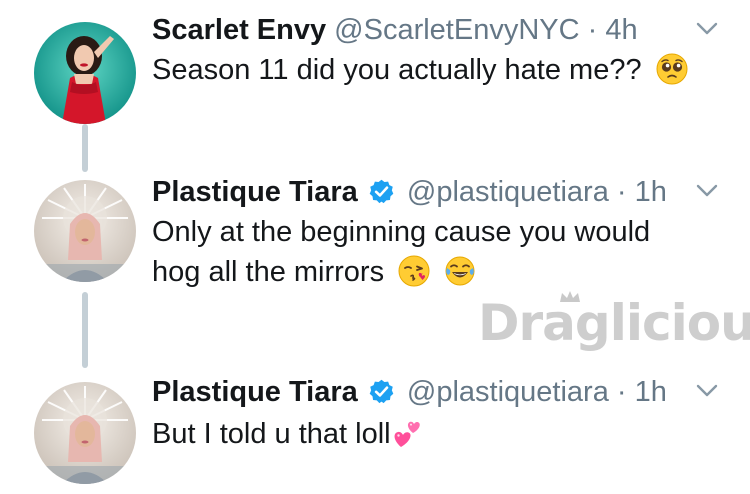 Image resolution: width=750 pixels, height=494 pixels. I want to click on two-hearts-icon, so click(407, 434).